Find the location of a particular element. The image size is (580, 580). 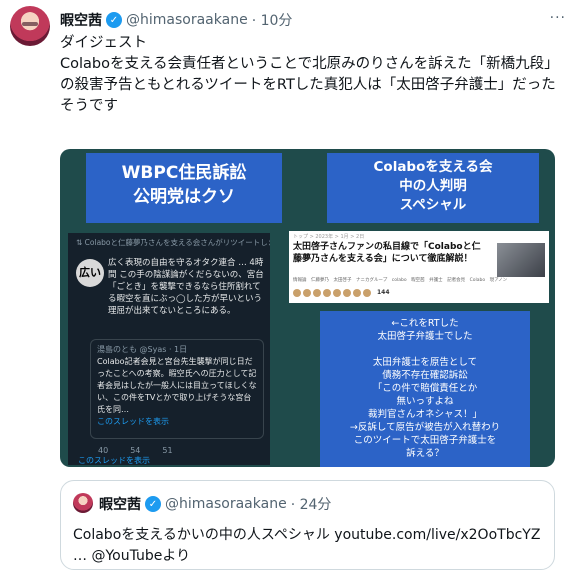

note-line: ←これをRTした is located at coordinates (425, 323).